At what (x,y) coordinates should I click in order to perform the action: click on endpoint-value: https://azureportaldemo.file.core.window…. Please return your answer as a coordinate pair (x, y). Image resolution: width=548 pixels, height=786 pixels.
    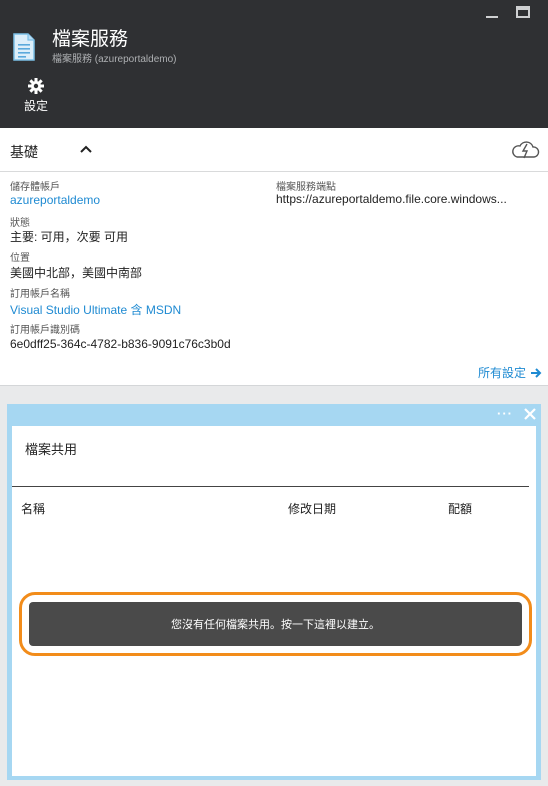
    Looking at the image, I should click on (391, 199).